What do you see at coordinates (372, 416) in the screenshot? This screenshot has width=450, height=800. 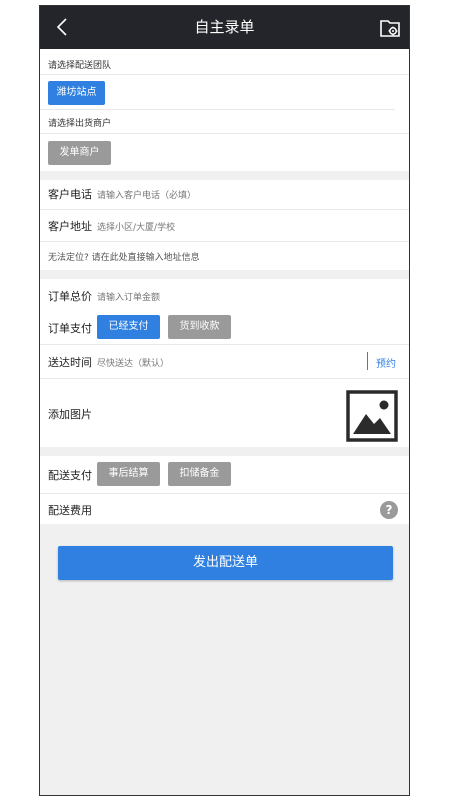 I see `image-placeholder-icon` at bounding box center [372, 416].